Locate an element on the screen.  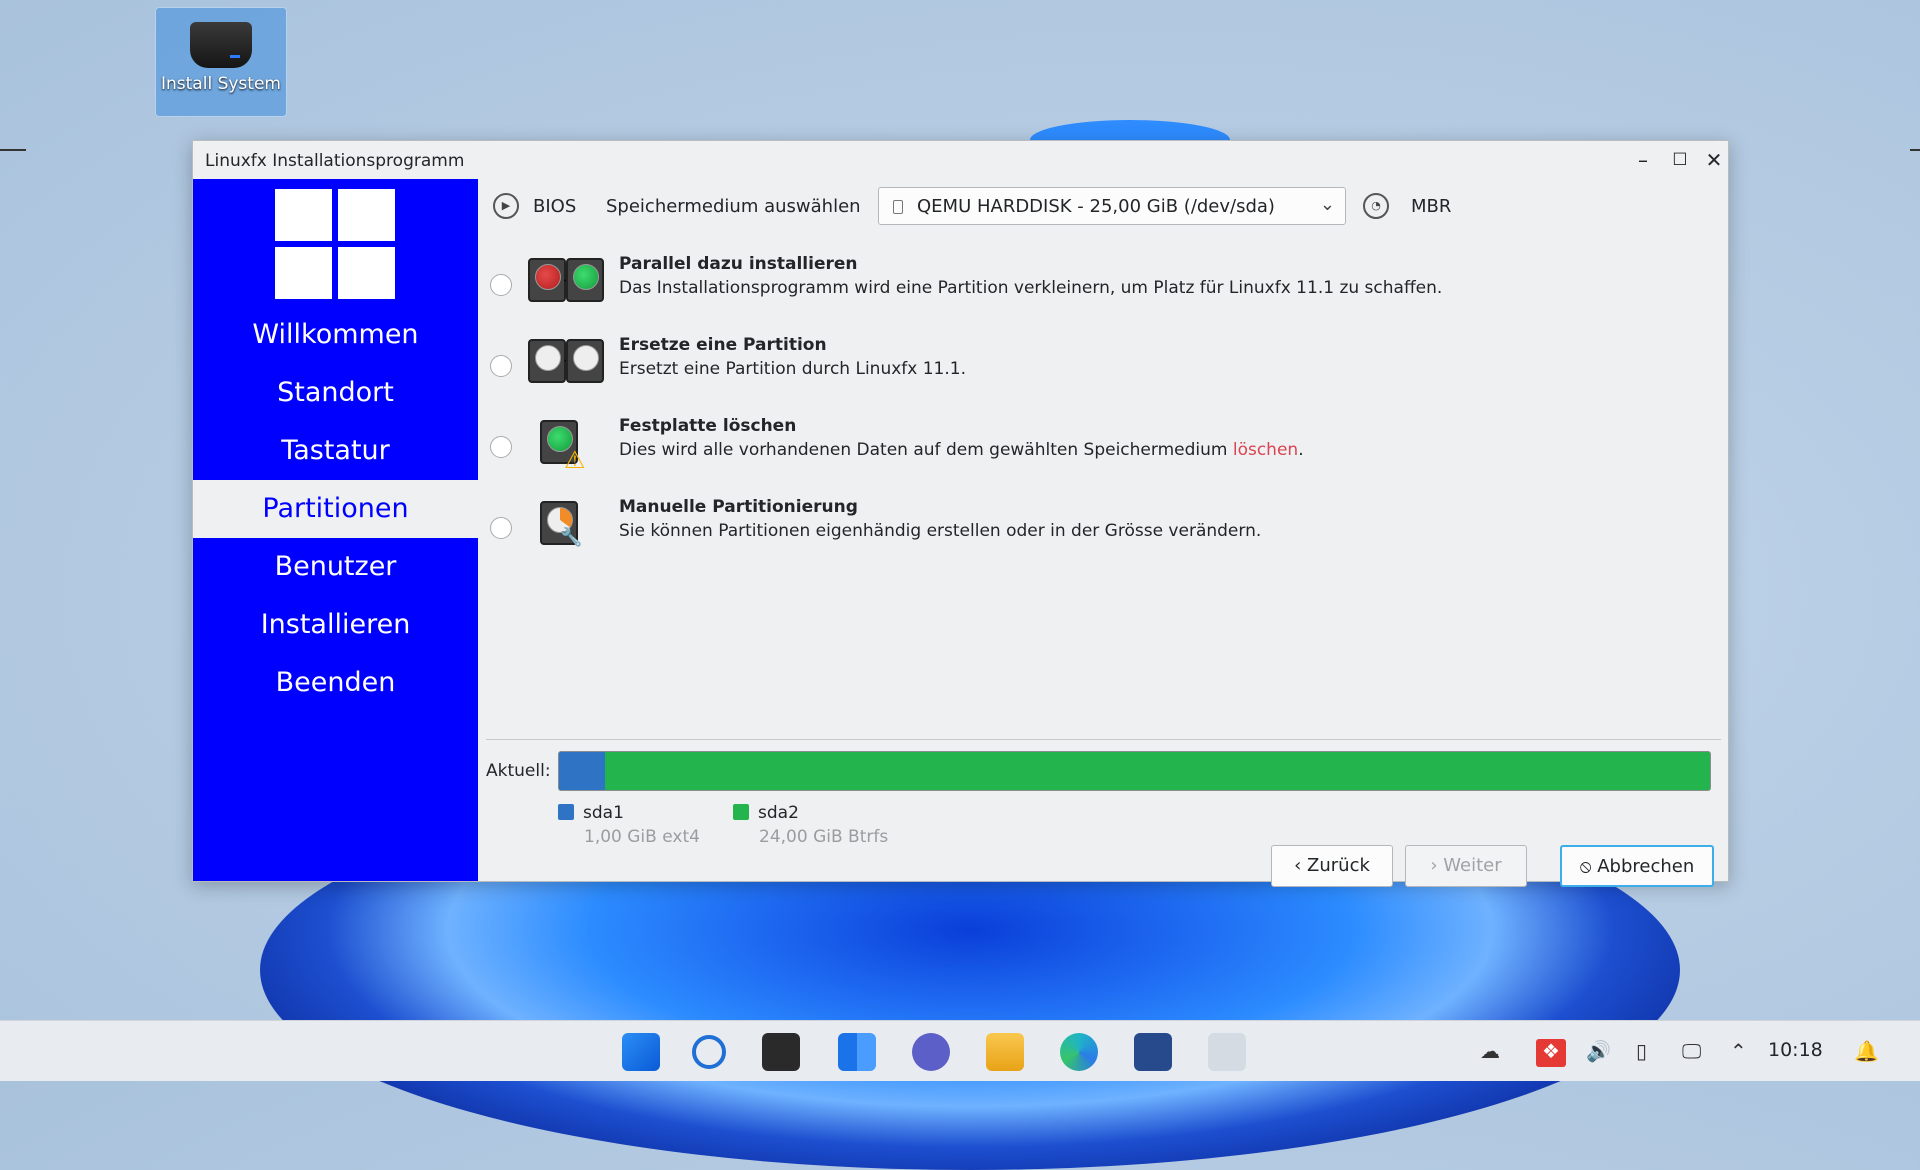
chevron-up-icon: ⌃ is located at coordinates (1738, 1051).